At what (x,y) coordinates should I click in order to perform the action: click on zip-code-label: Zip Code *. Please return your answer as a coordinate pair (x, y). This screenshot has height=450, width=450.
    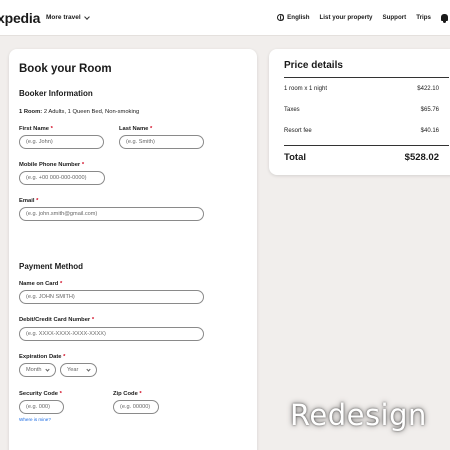
    Looking at the image, I should click on (127, 394).